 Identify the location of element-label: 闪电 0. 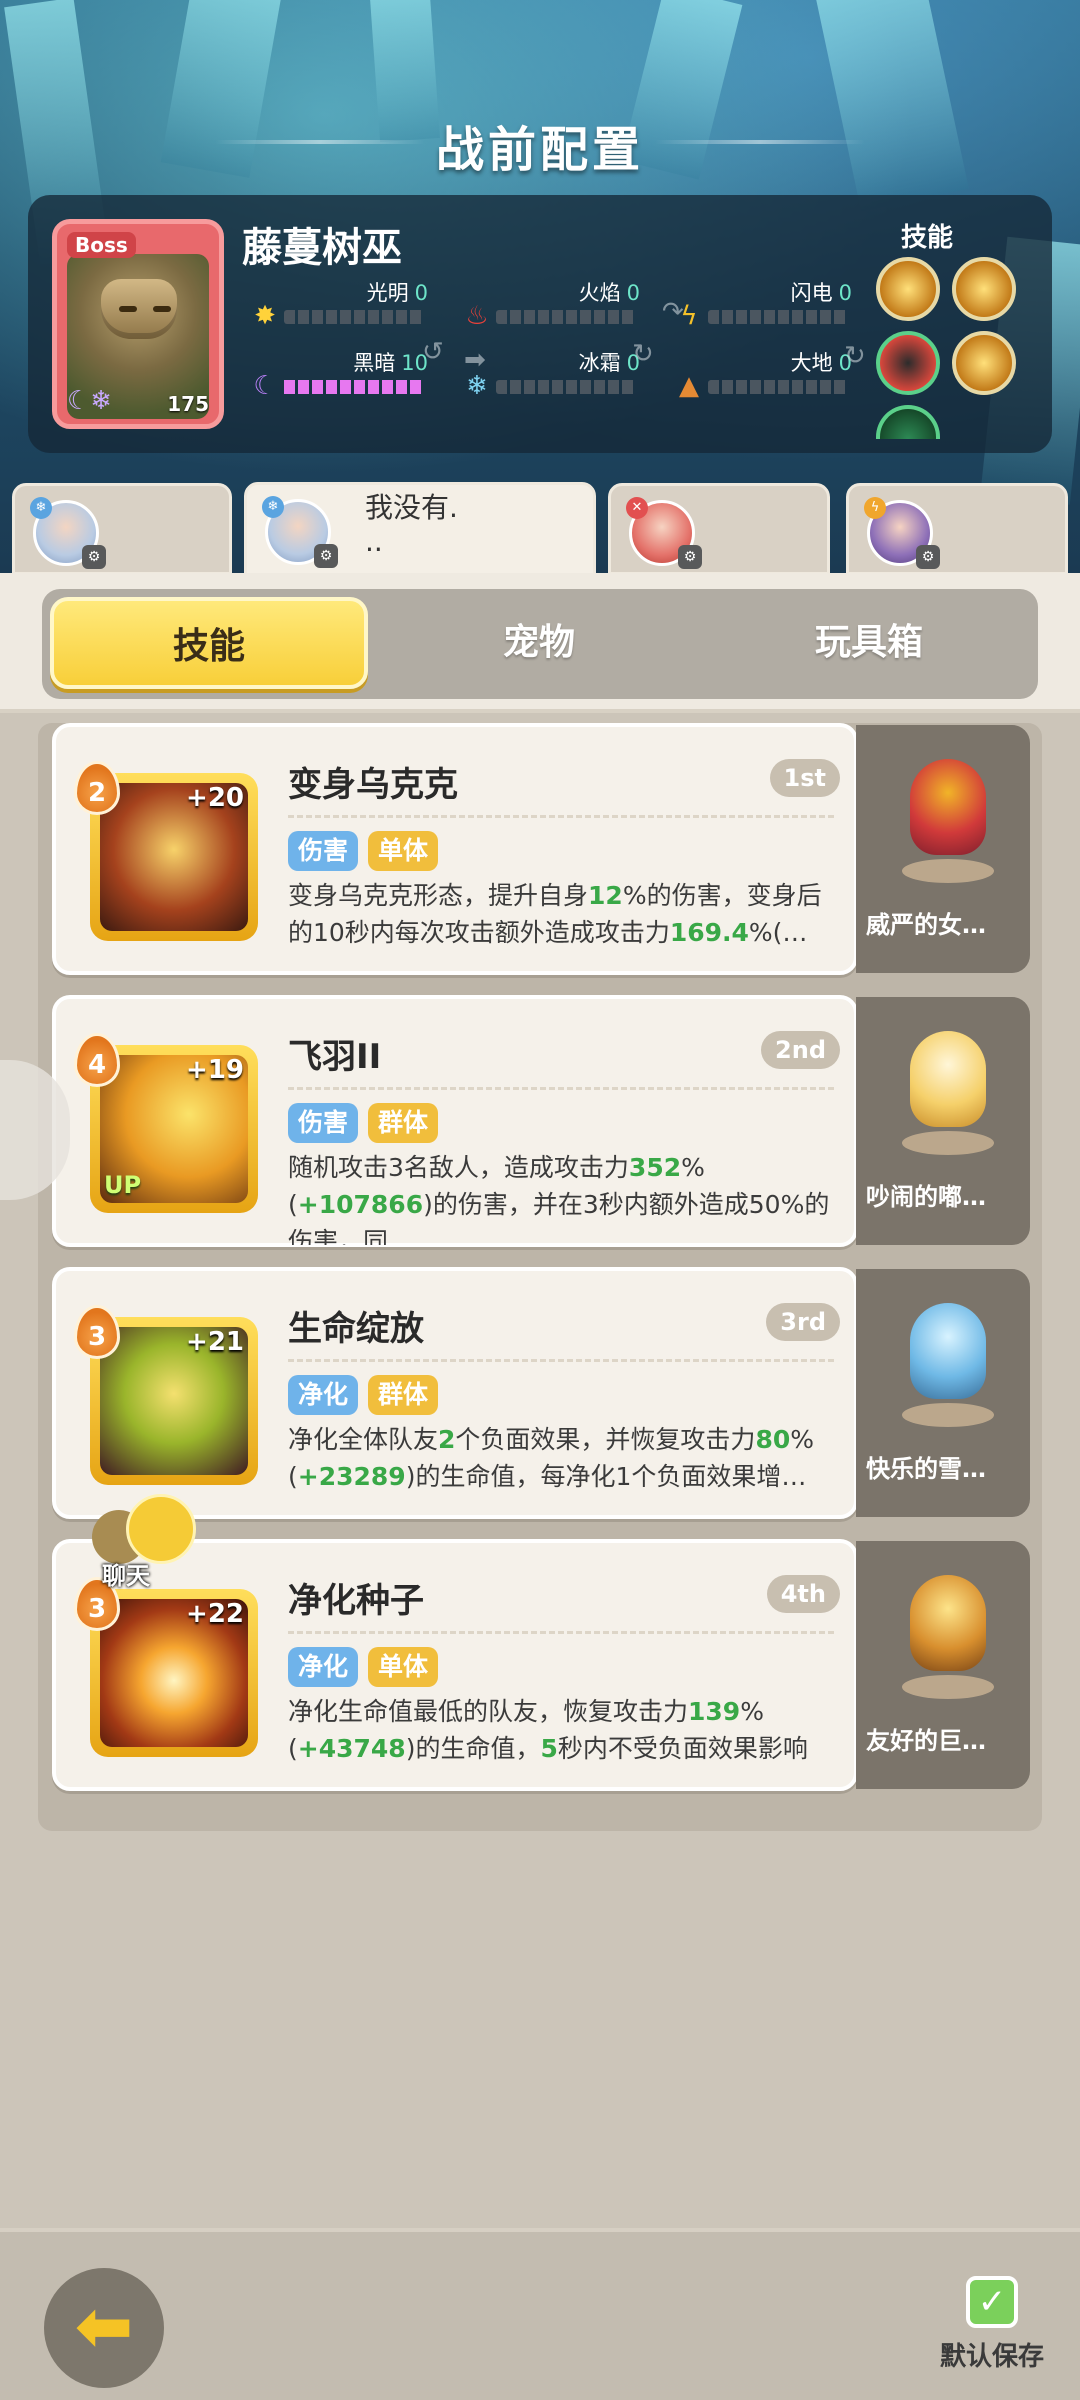
(821, 293).